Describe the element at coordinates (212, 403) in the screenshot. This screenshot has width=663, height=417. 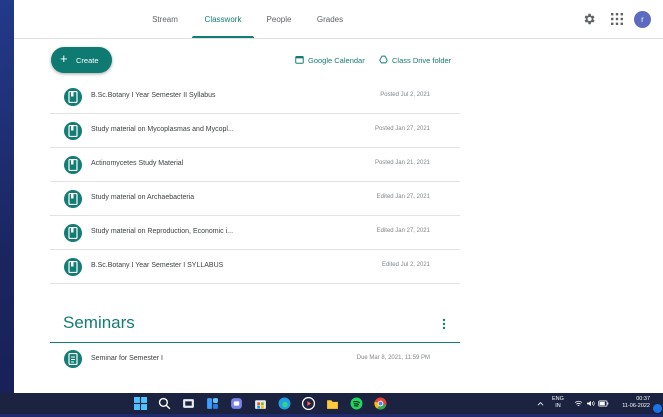
I see `widgets-icon` at that location.